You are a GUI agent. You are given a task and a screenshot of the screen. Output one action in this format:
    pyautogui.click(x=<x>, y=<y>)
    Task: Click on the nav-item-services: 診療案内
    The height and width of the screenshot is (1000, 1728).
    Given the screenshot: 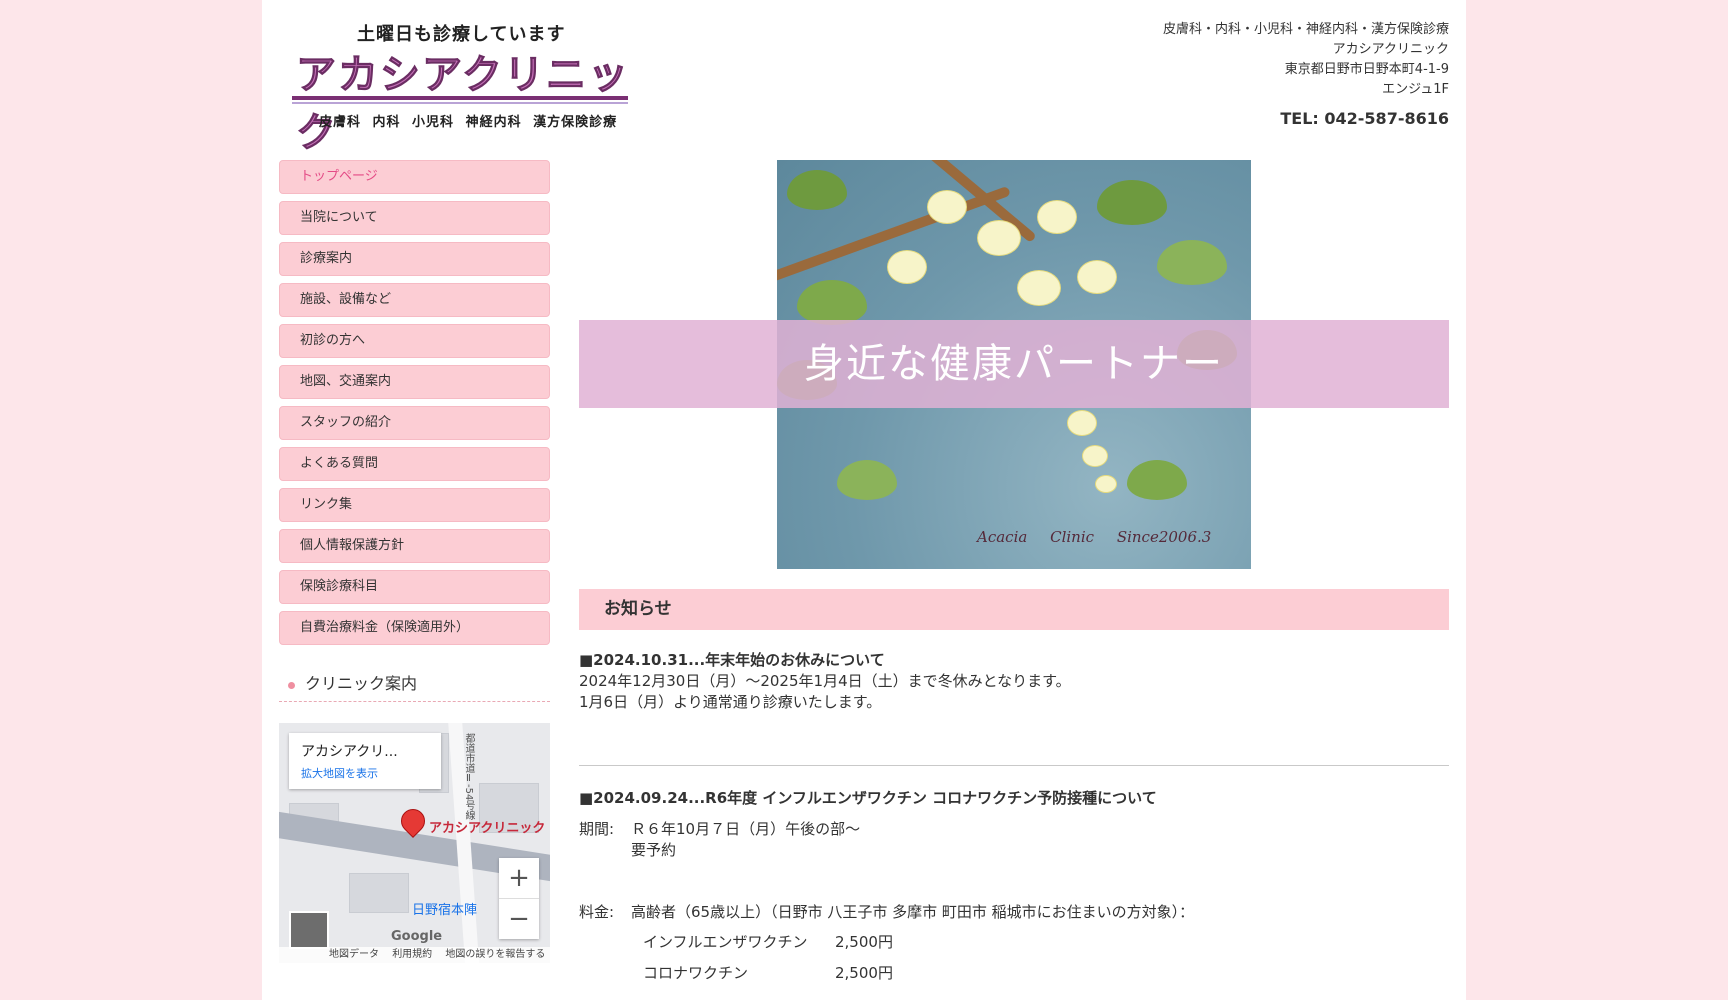 What is the action you would take?
    pyautogui.click(x=414, y=259)
    